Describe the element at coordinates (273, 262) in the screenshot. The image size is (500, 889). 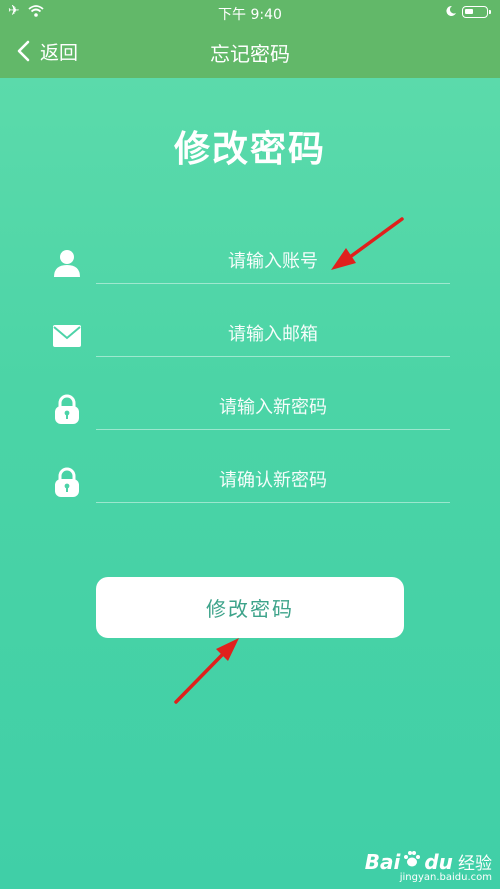
I see `account-input` at that location.